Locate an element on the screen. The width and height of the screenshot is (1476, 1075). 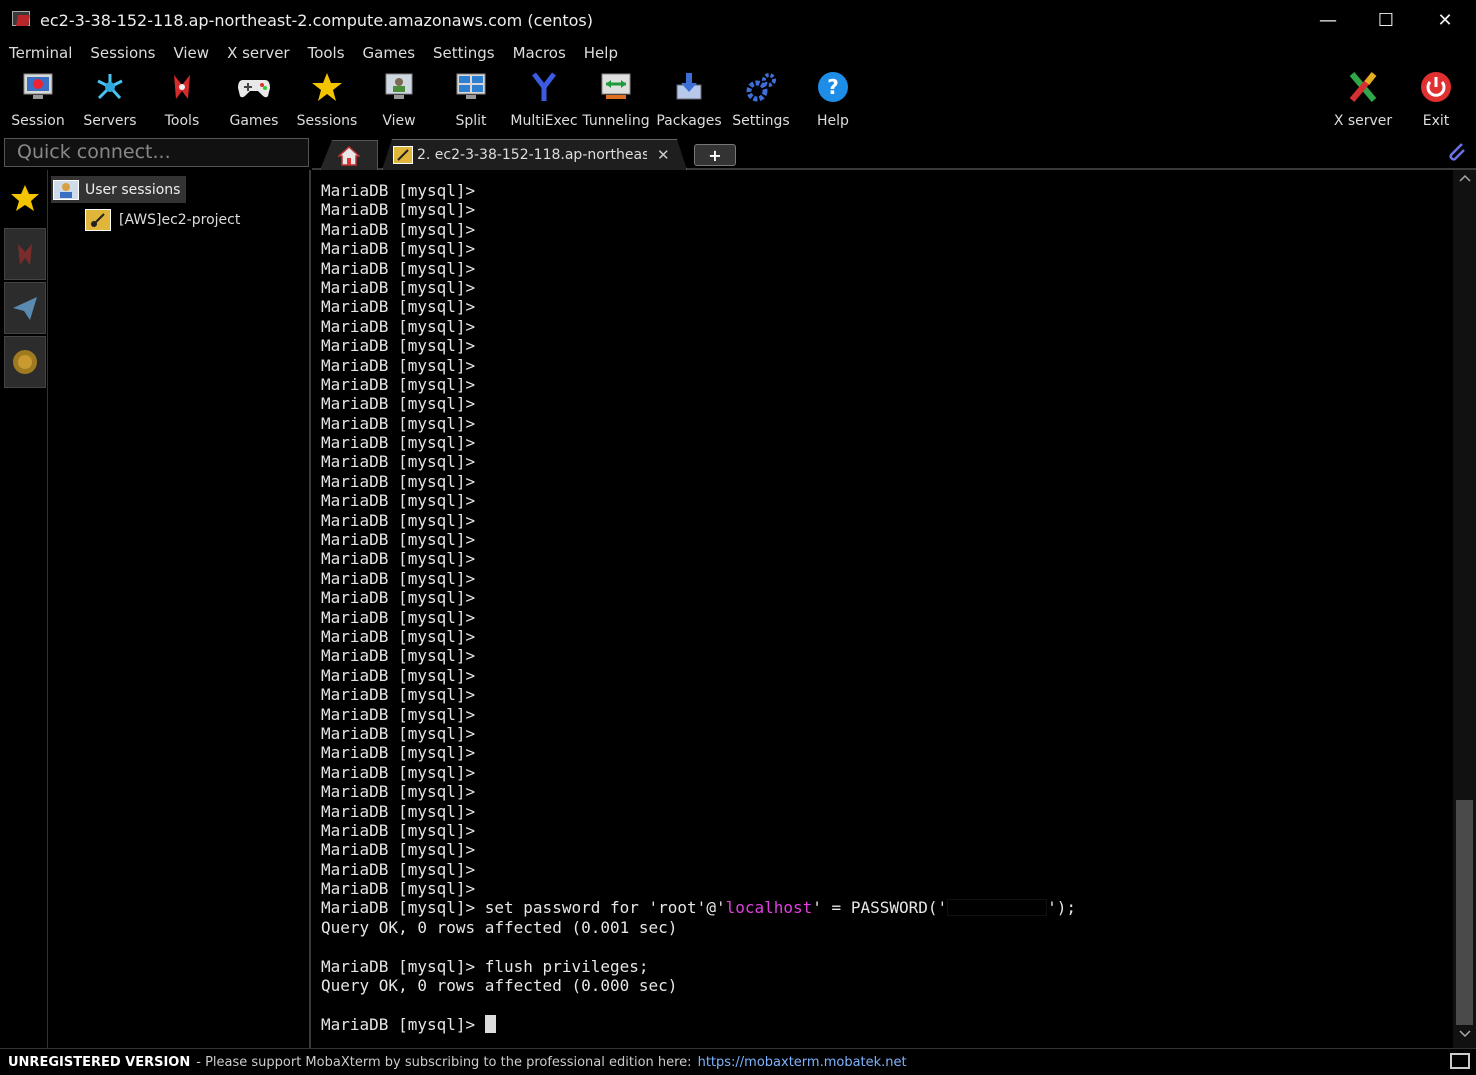
session-button: Session is located at coordinates (38, 99).